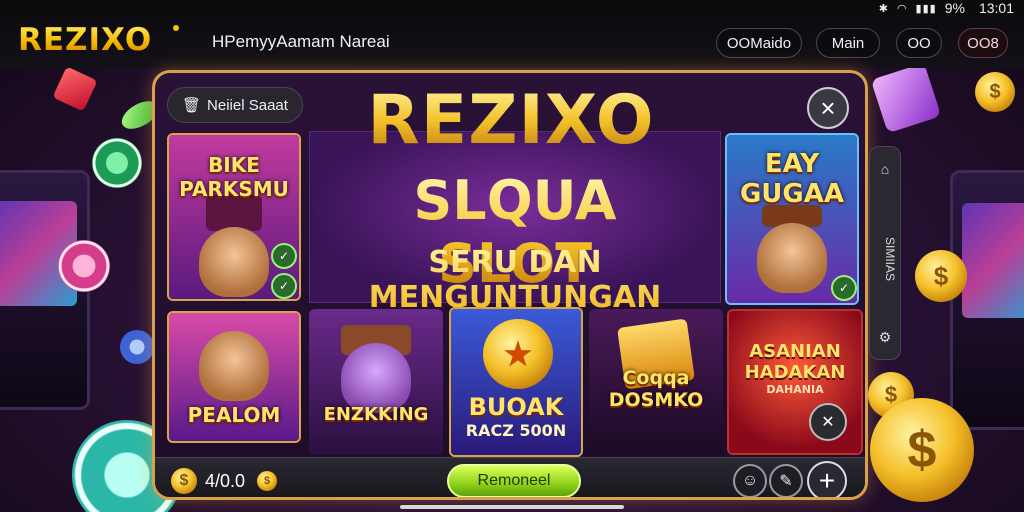 Image resolution: width=1024 pixels, height=512 pixels. Describe the element at coordinates (225, 481) in the screenshot. I see `balance-value: 4/0.0` at that location.